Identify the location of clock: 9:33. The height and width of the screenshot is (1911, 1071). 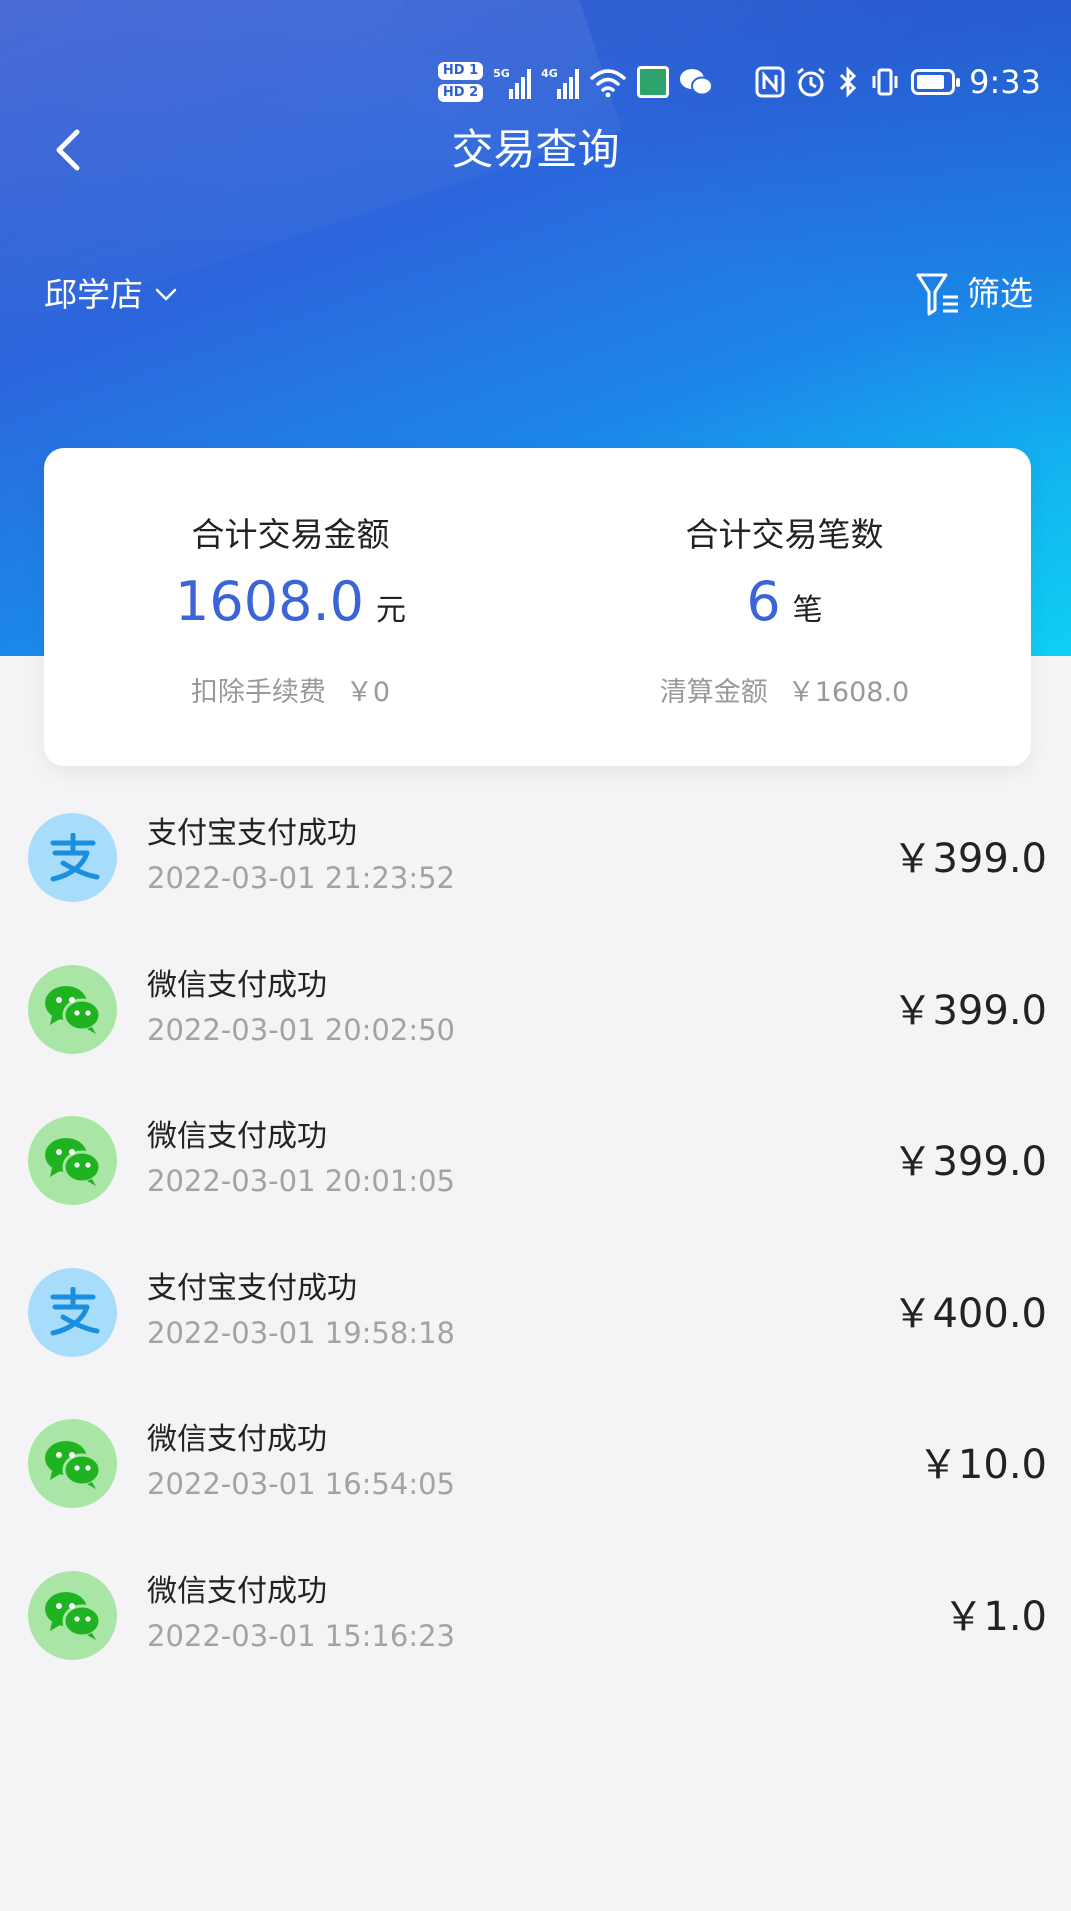
(1005, 82).